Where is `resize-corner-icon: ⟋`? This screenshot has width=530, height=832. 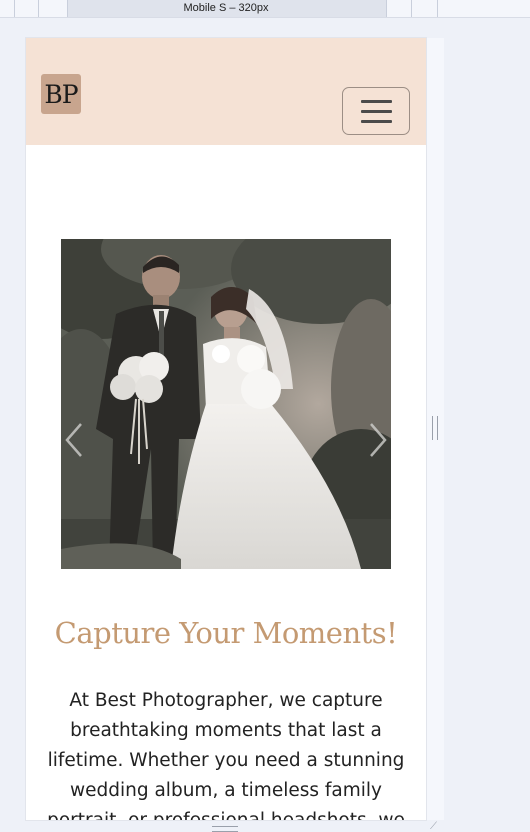 resize-corner-icon: ⟋ is located at coordinates (436, 827).